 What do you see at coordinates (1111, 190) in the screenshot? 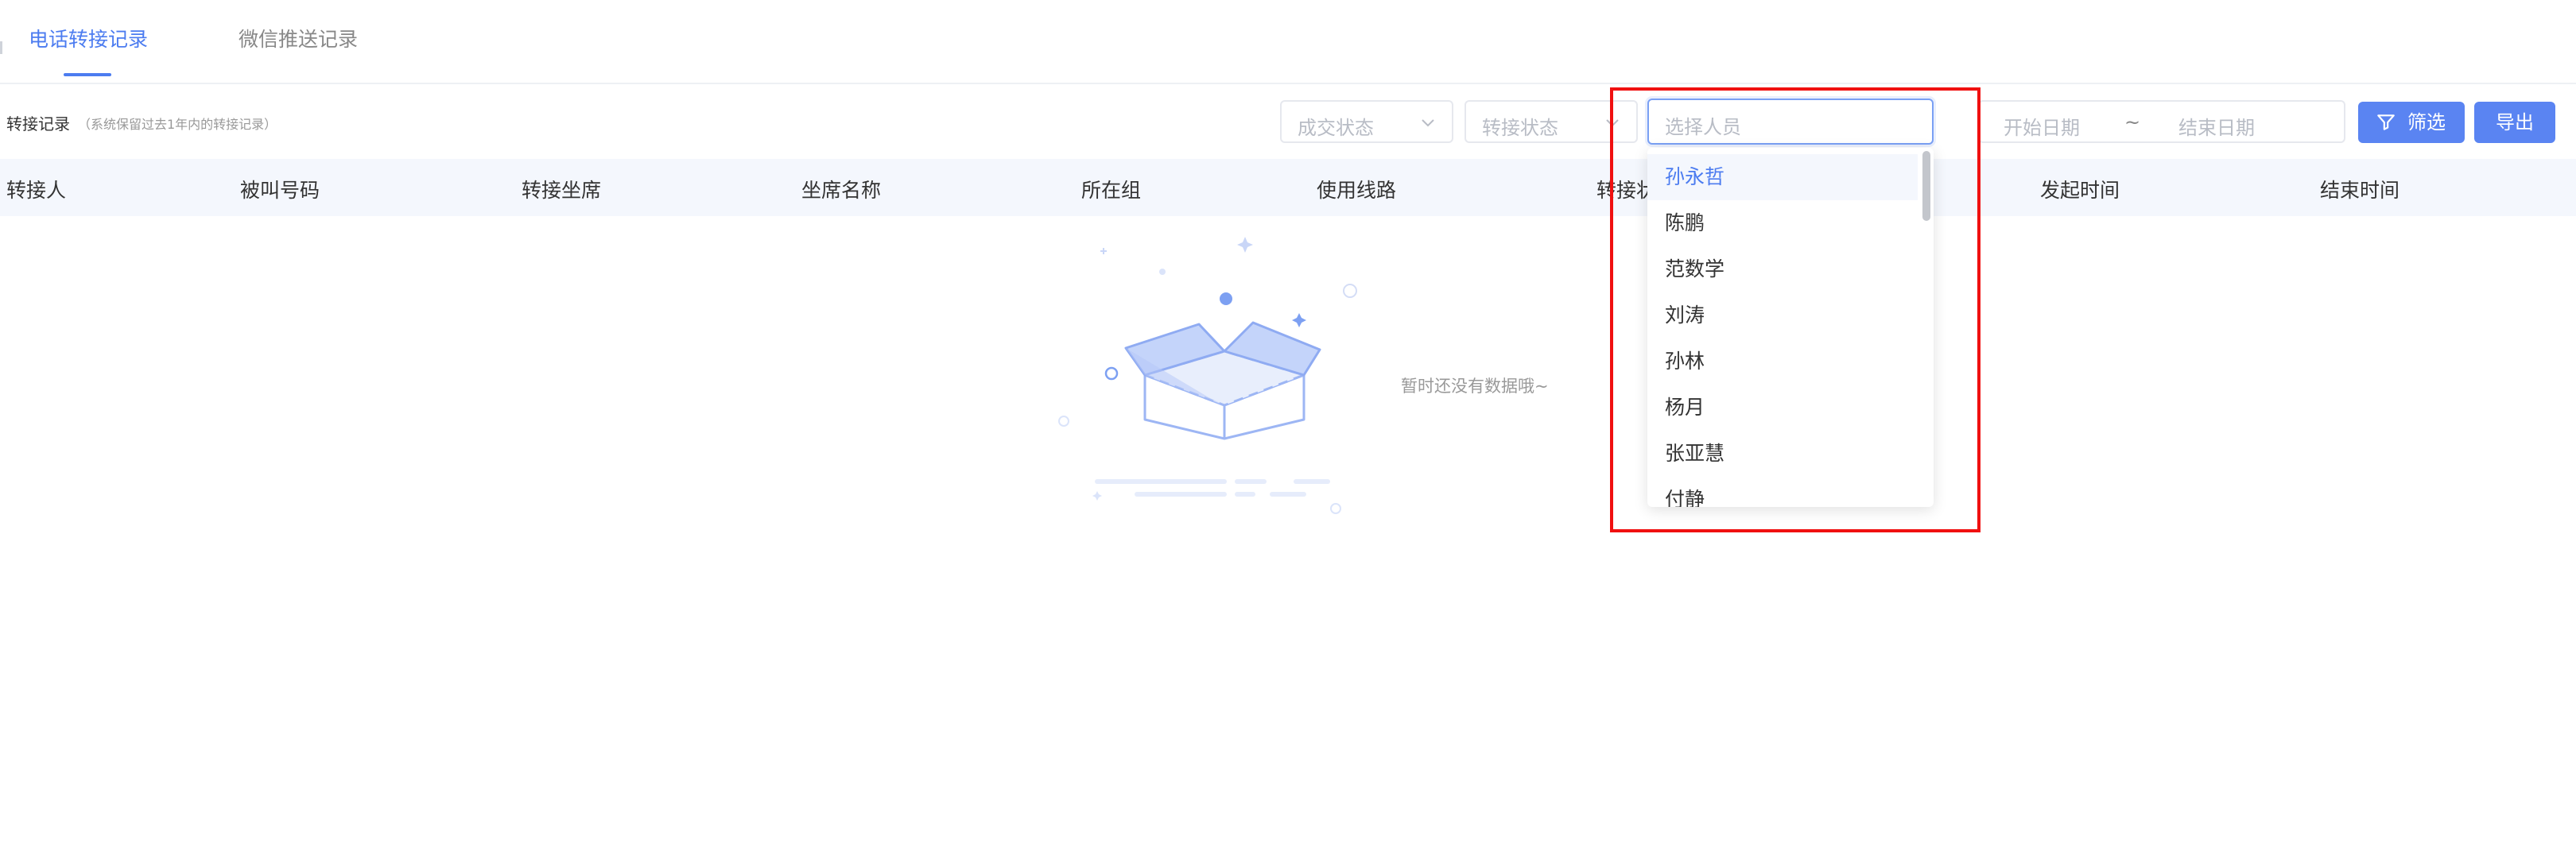
I see `column-header-group: 所在组` at bounding box center [1111, 190].